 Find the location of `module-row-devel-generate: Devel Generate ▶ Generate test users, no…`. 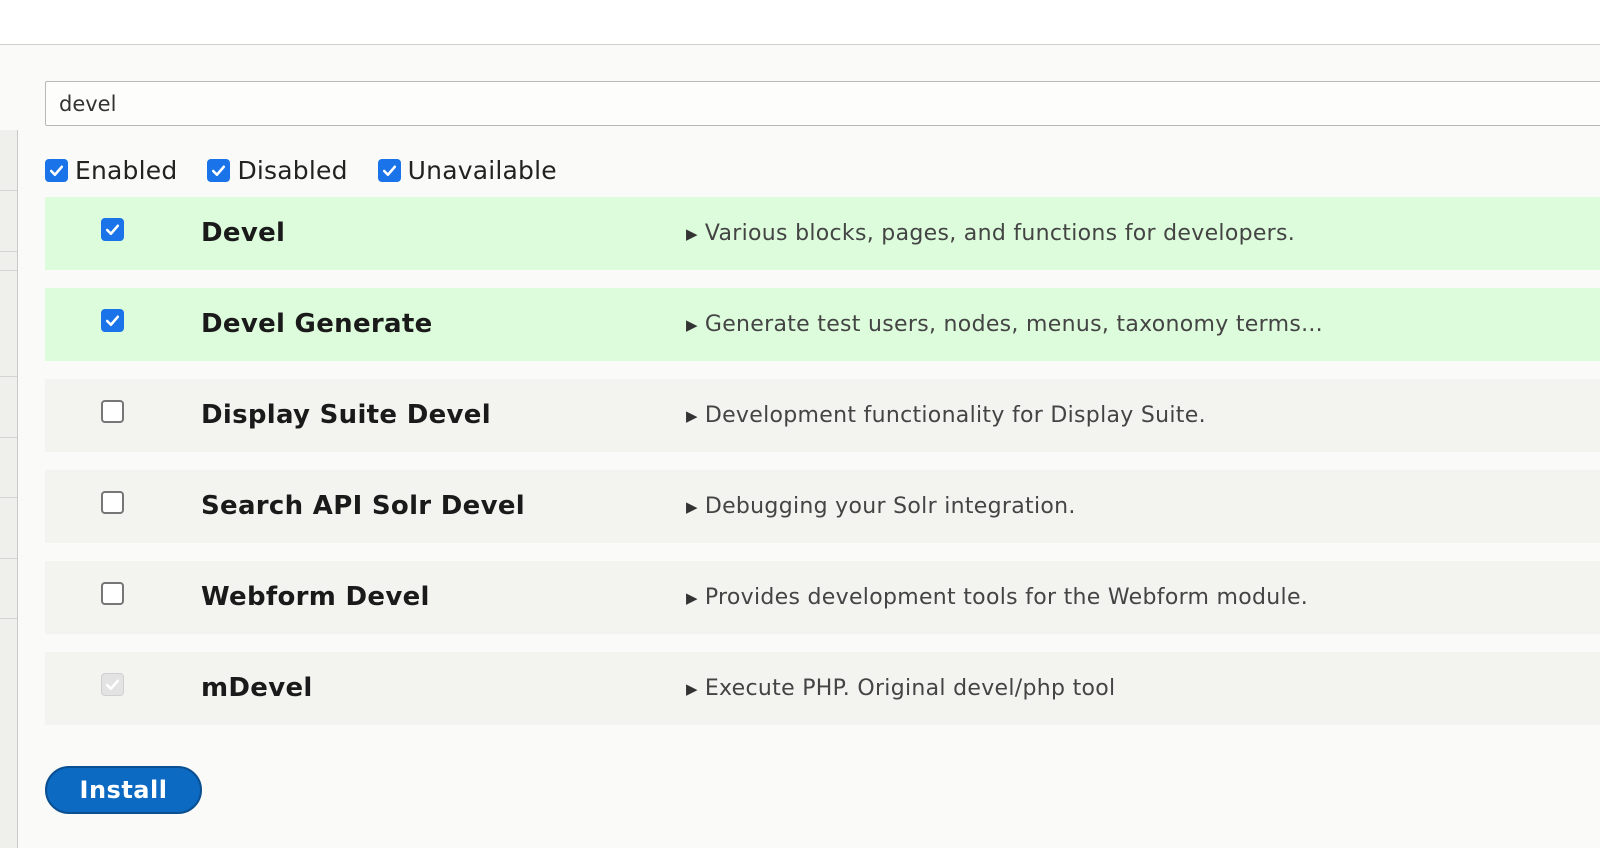

module-row-devel-generate: Devel Generate ▶ Generate test users, no… is located at coordinates (822, 324).